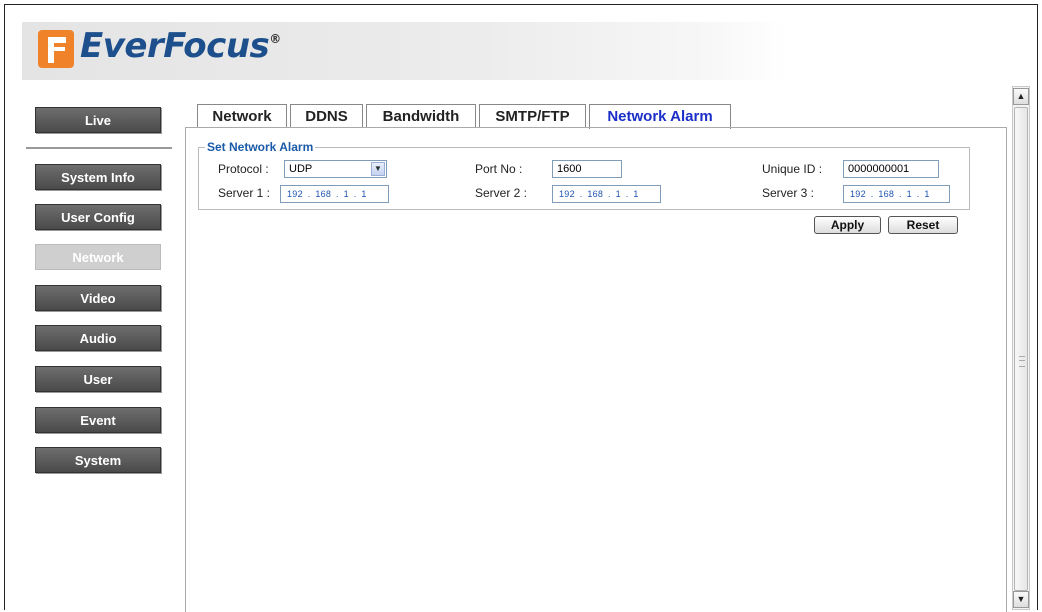 Image resolution: width=1042 pixels, height=612 pixels. I want to click on sidebar-item-user: User, so click(98, 379).